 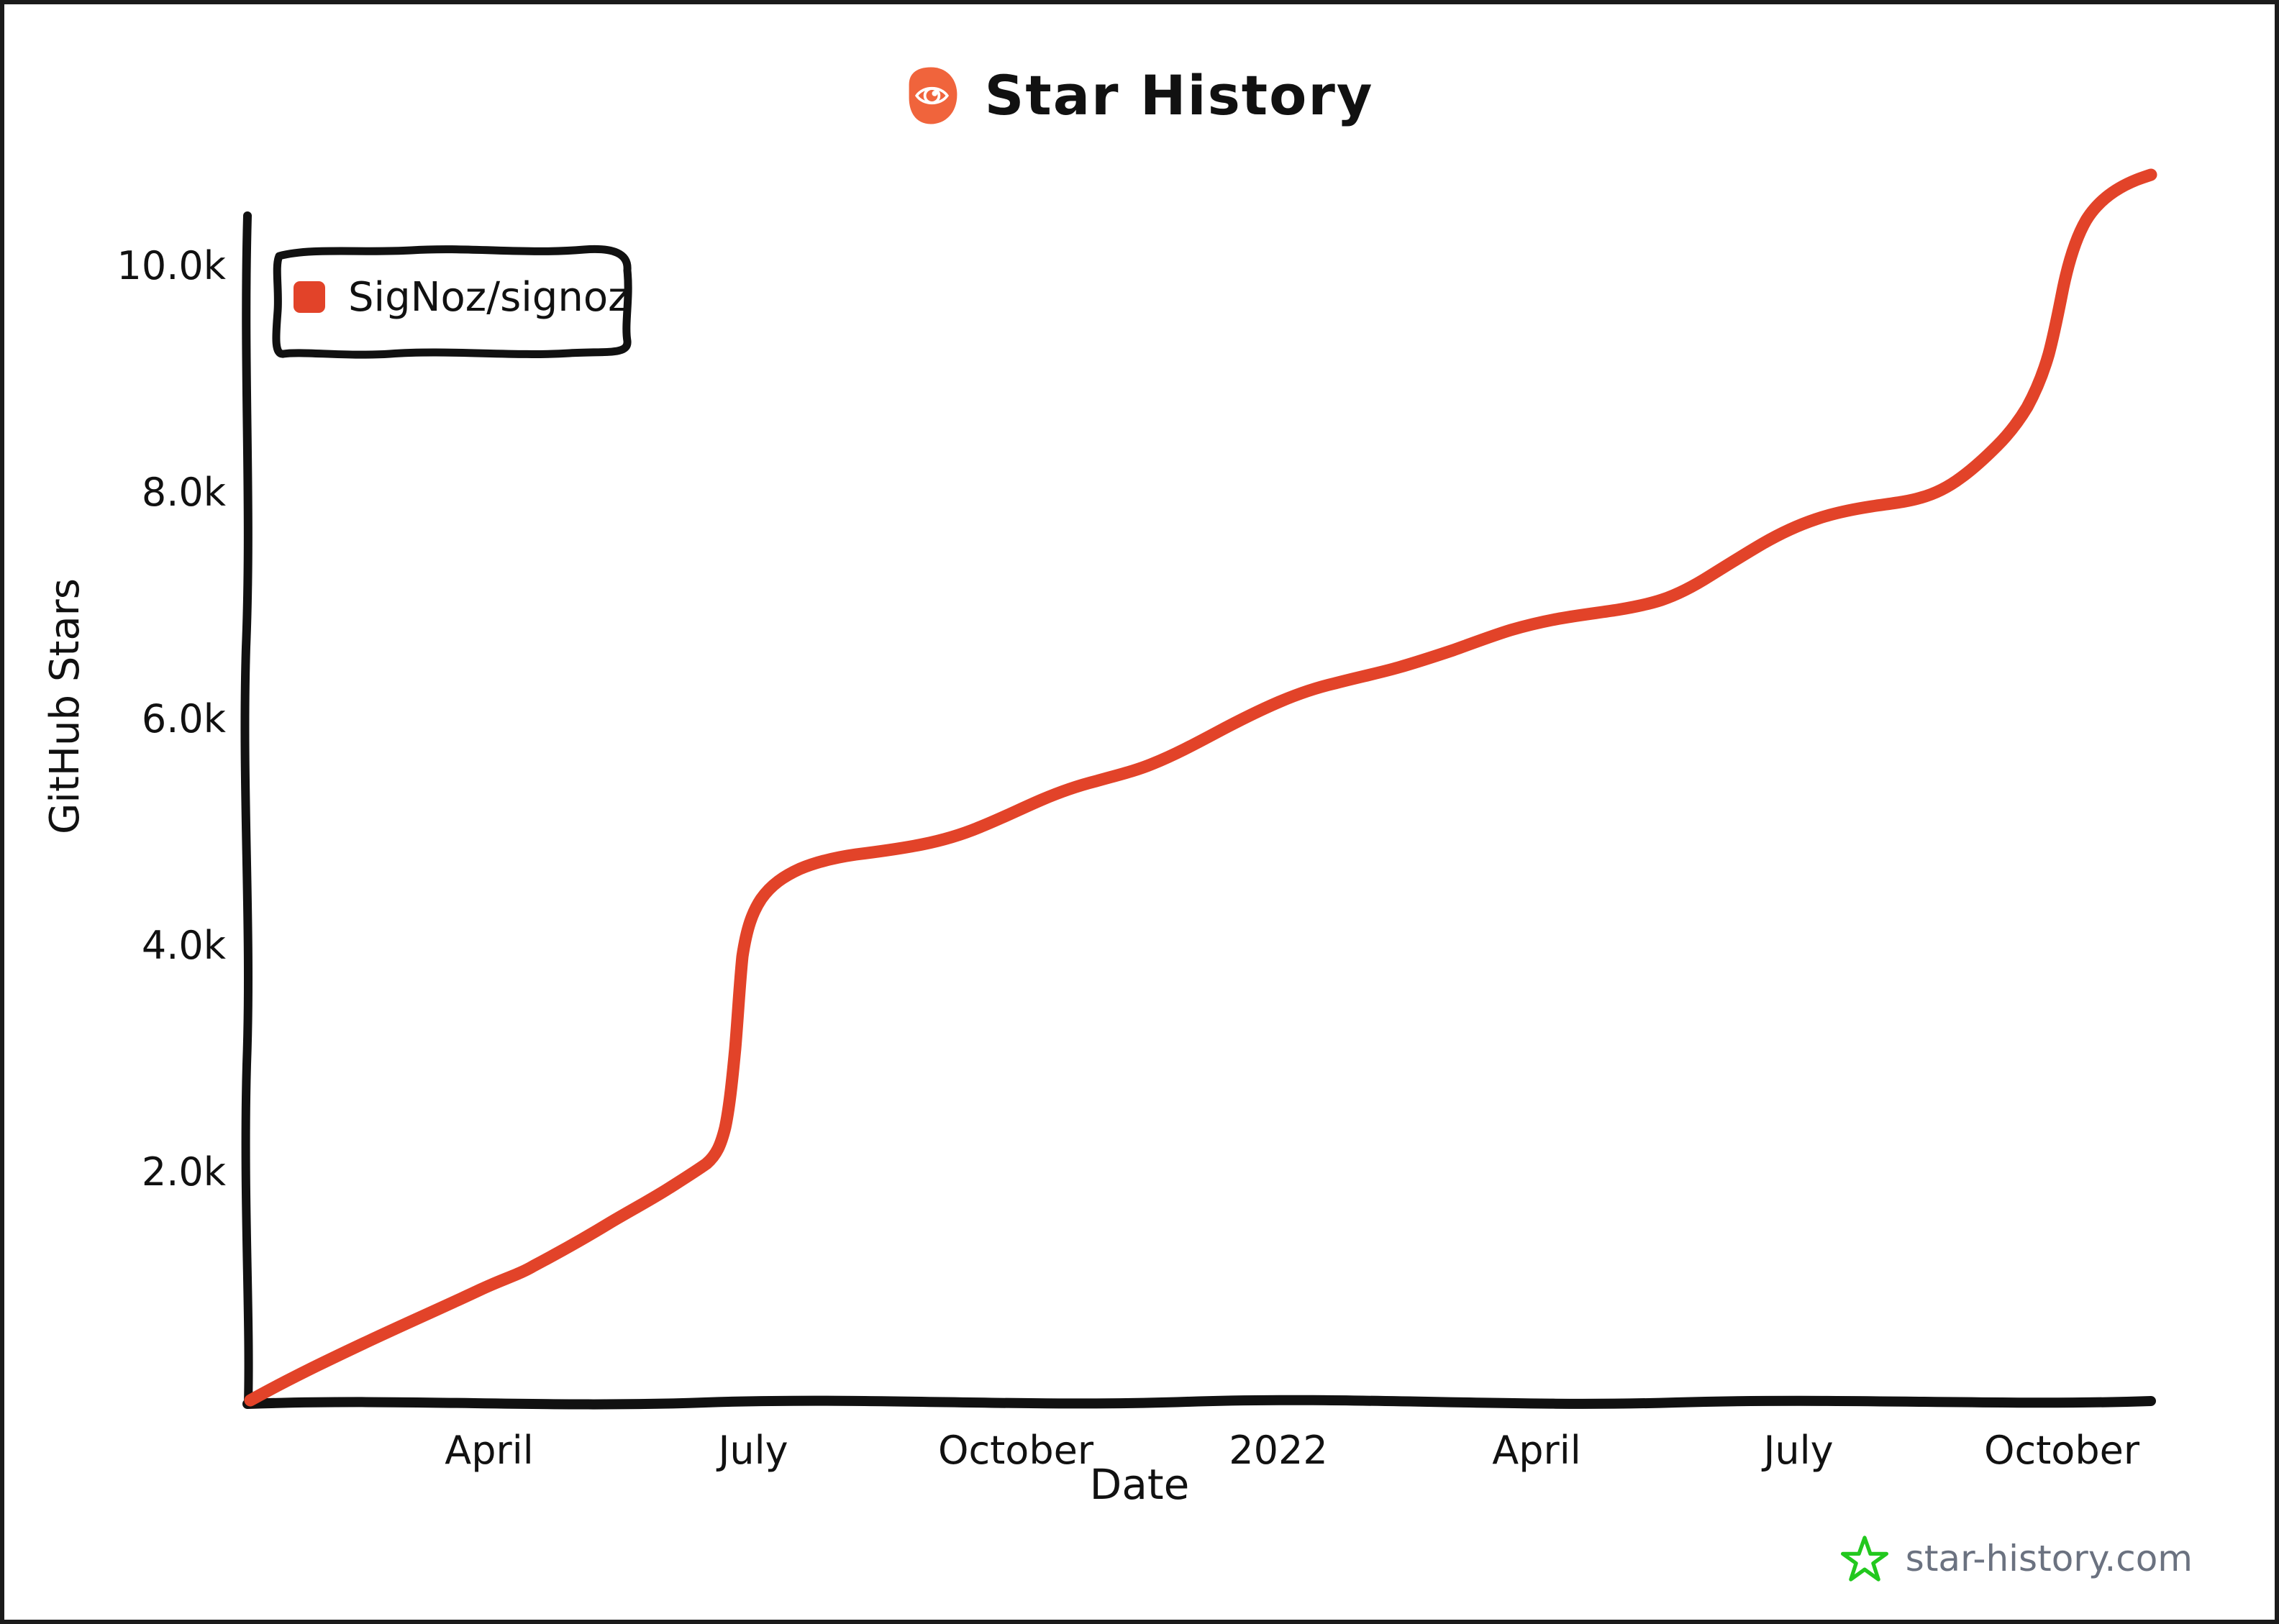 I want to click on y-tick-8k: 8.0k, so click(x=183, y=492).